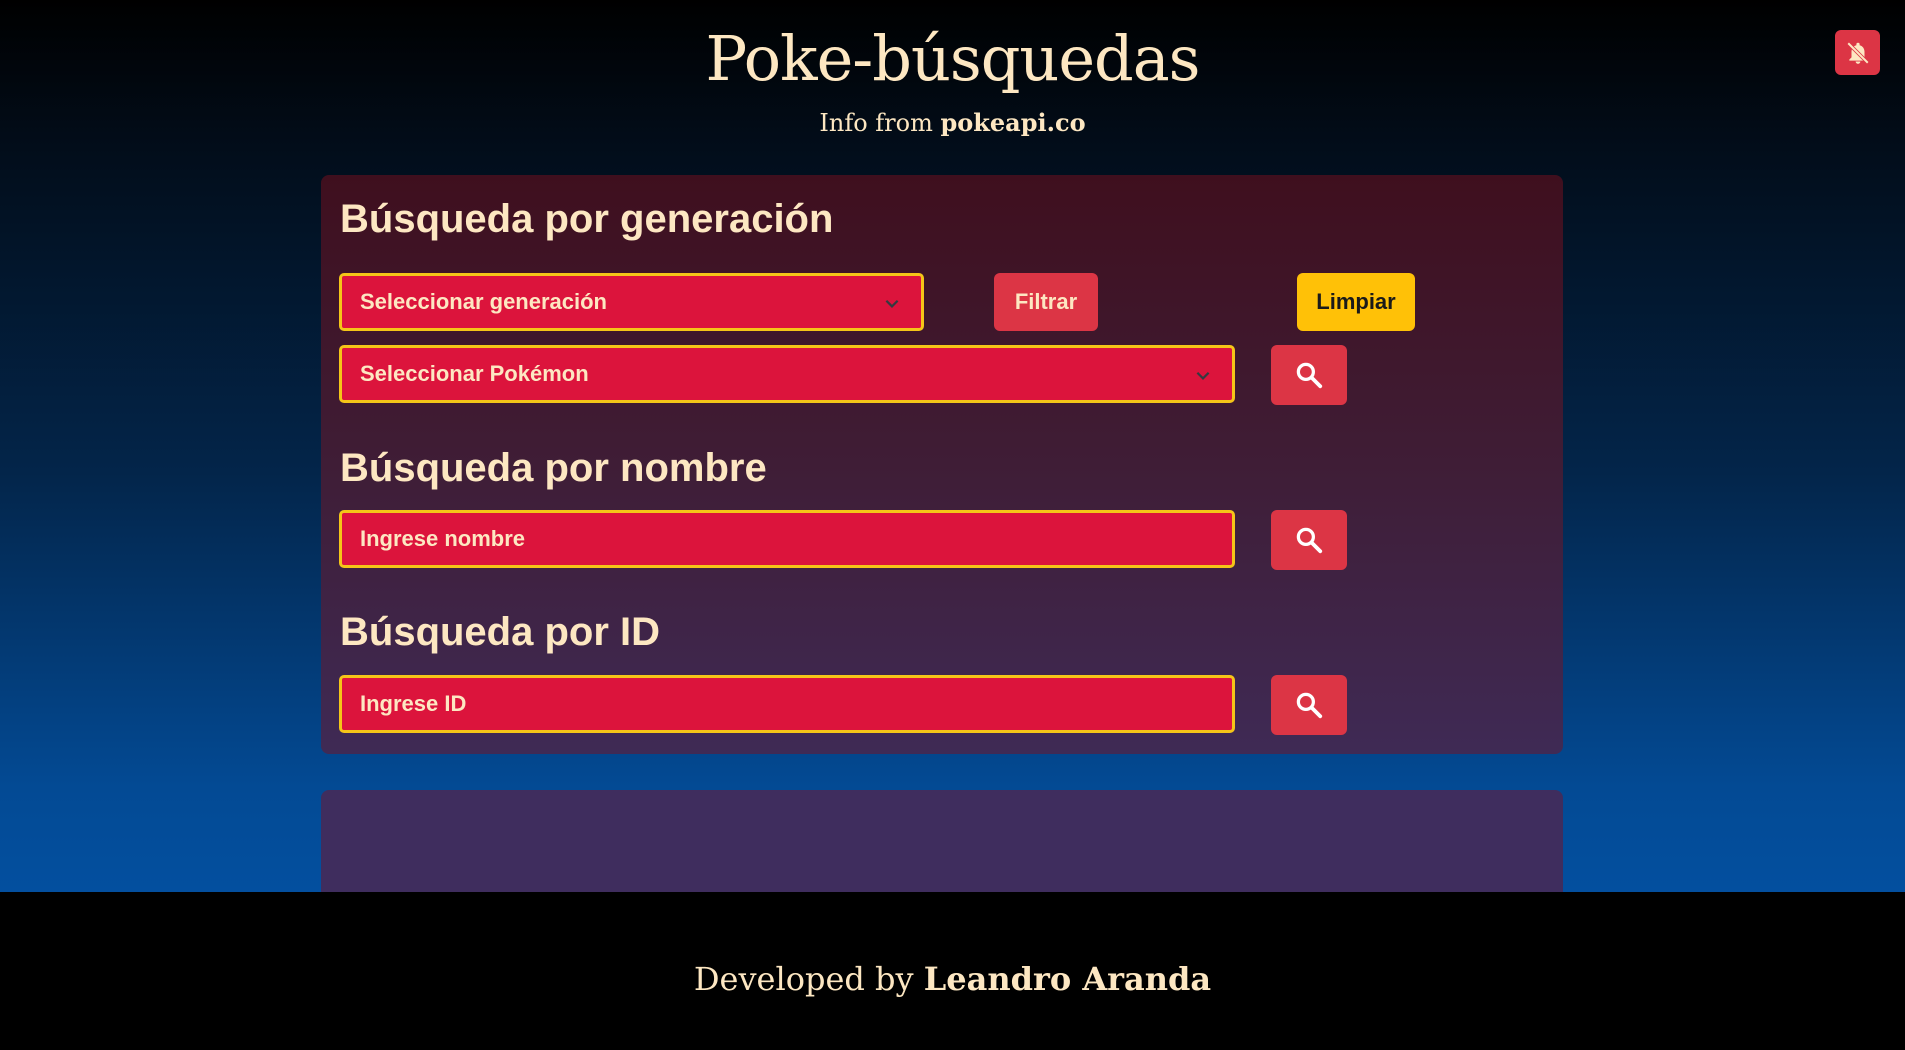 This screenshot has height=1050, width=1905. Describe the element at coordinates (942, 841) in the screenshot. I see `results-panel` at that location.